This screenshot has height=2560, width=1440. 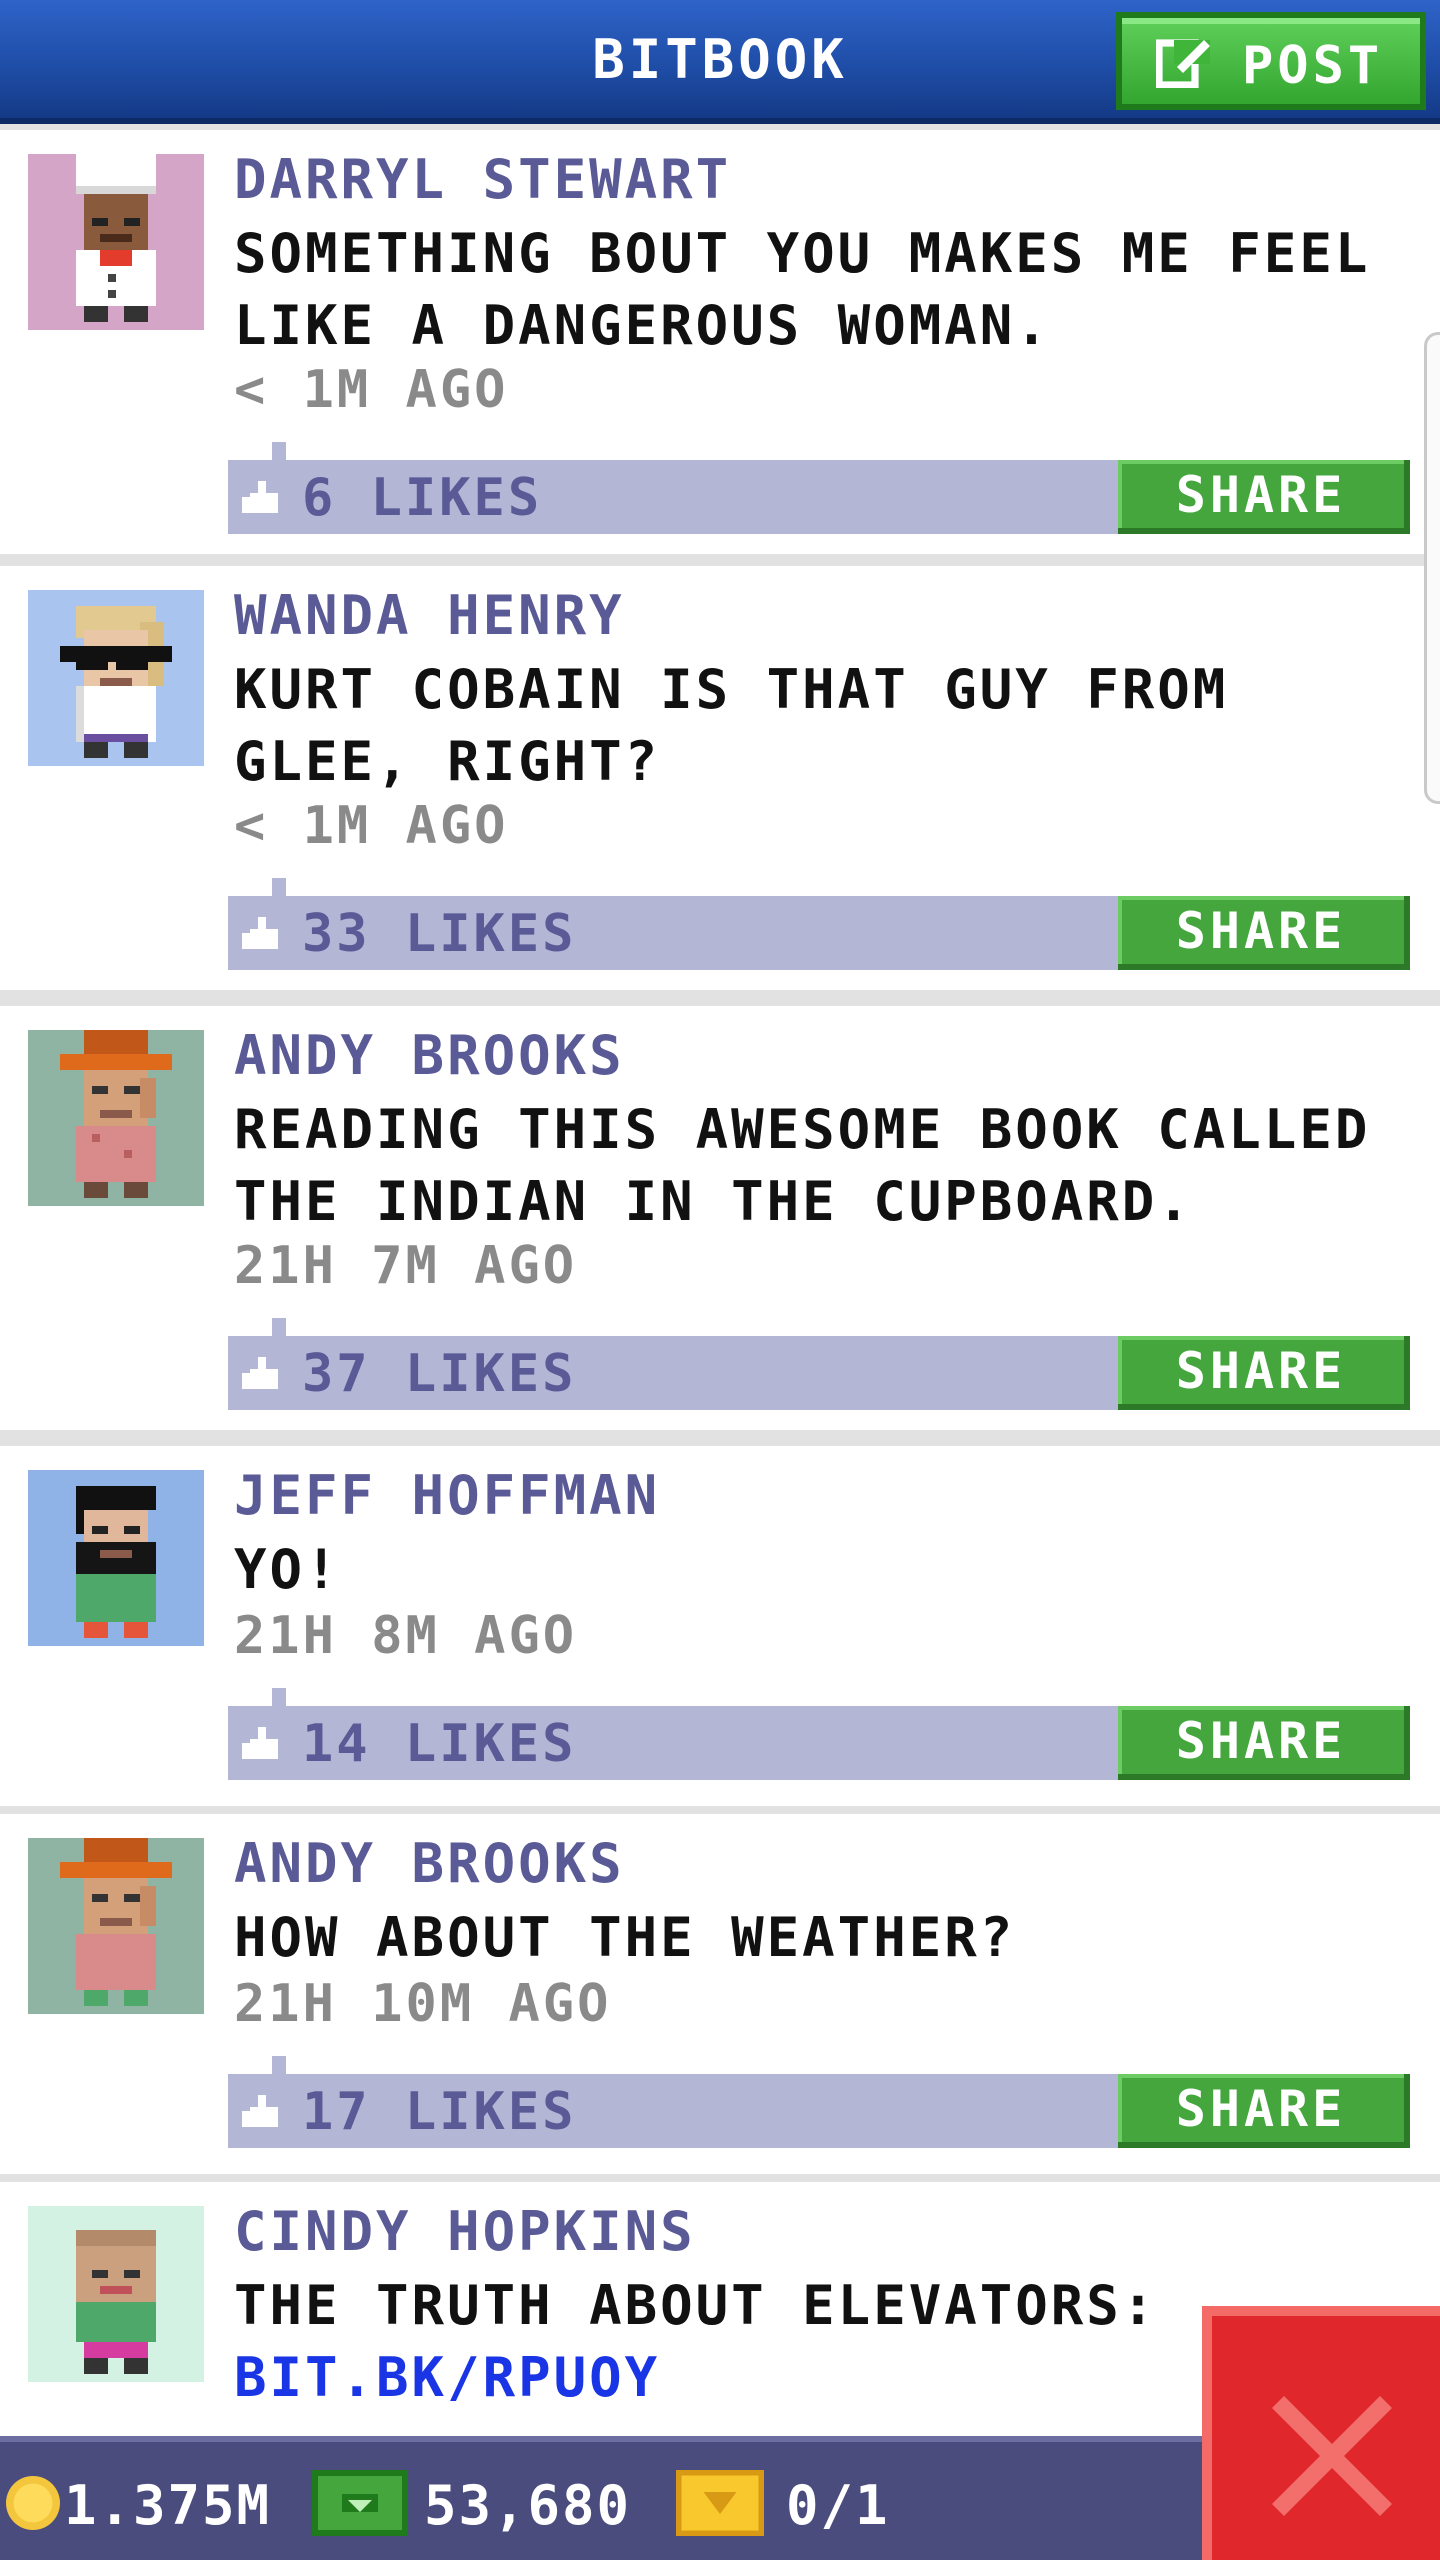 I want to click on post-button-label: POST, so click(x=1313, y=66).